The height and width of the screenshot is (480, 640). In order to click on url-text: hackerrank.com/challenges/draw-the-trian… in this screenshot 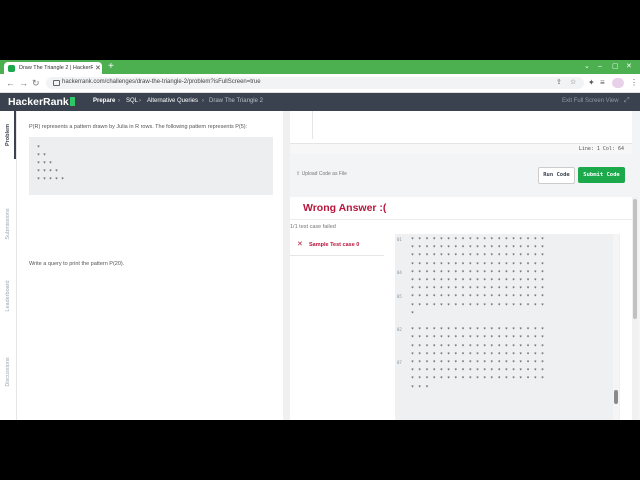, I will do `click(161, 82)`.